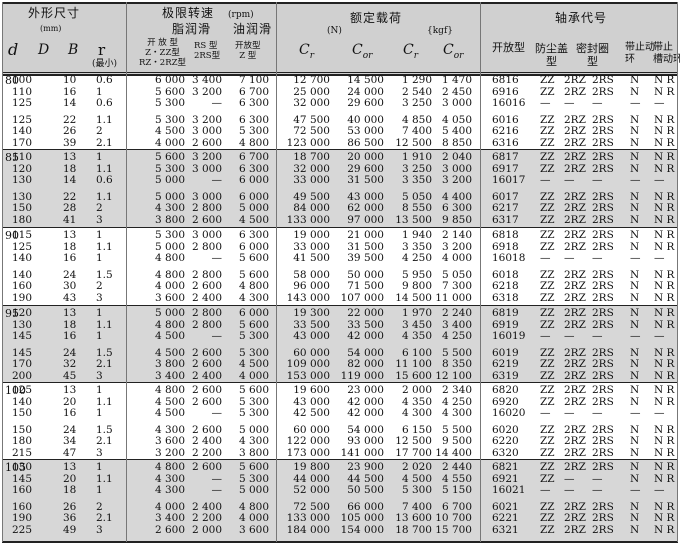 This screenshot has height=545, width=680. Describe the element at coordinates (253, 452) in the screenshot. I see `cell-oil: 3 800` at that location.